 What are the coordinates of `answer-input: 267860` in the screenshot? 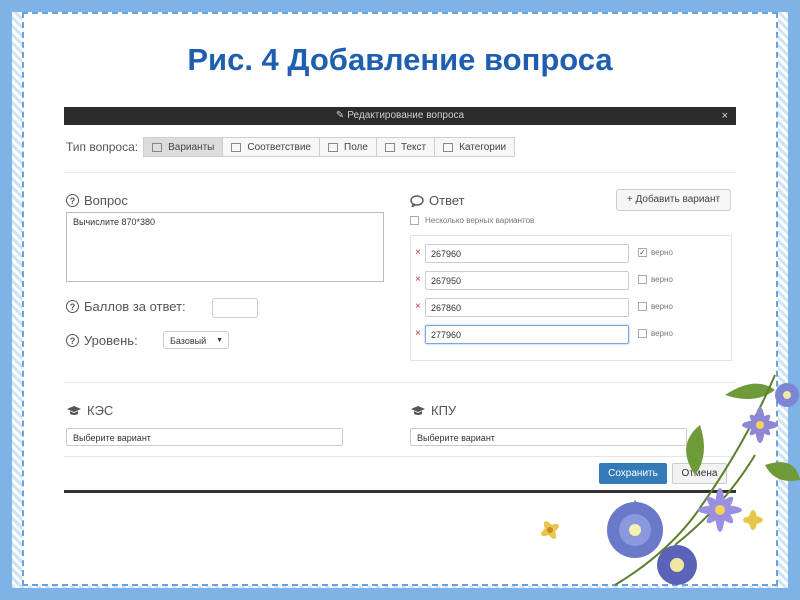 It's located at (527, 307).